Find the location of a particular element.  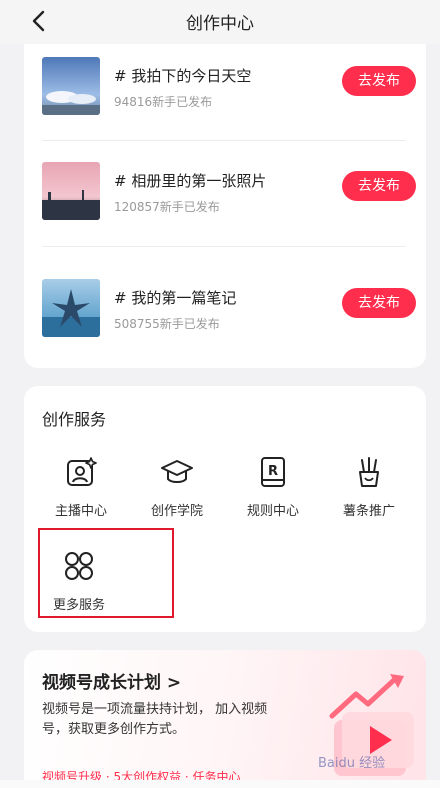

service-streamer-center: 主播中心 is located at coordinates (81, 488).